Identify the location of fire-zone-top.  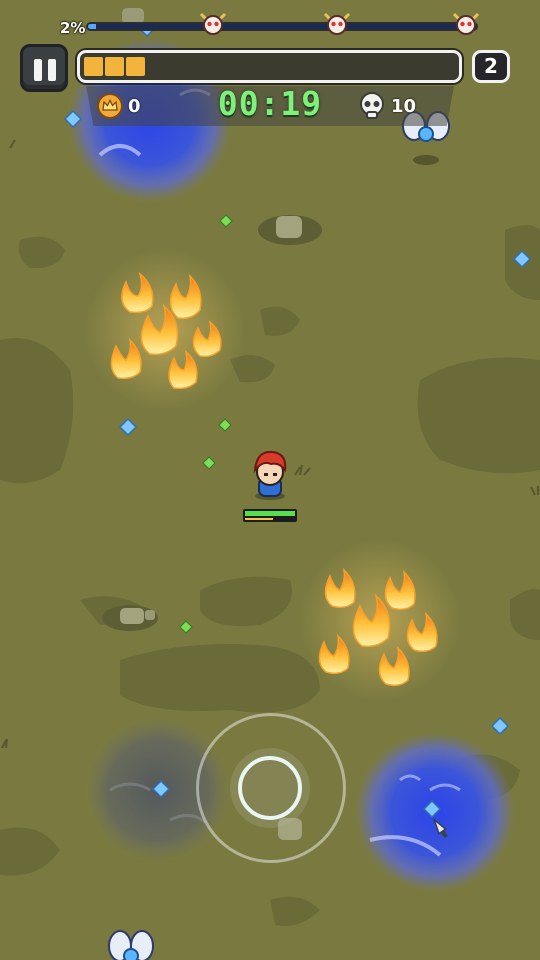
(165, 330).